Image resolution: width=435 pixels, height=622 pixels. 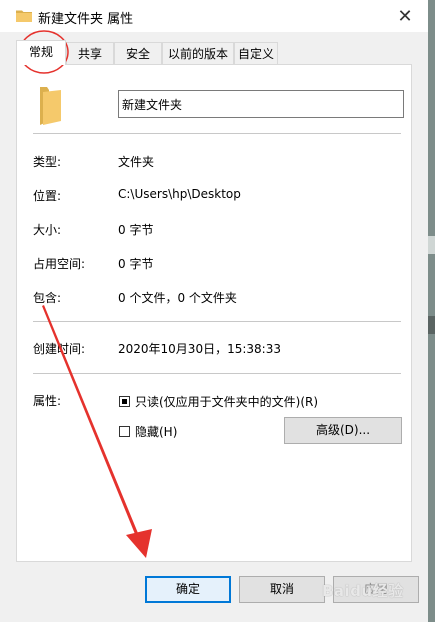 What do you see at coordinates (124, 401) in the screenshot?
I see `readonly-checkbox-box` at bounding box center [124, 401].